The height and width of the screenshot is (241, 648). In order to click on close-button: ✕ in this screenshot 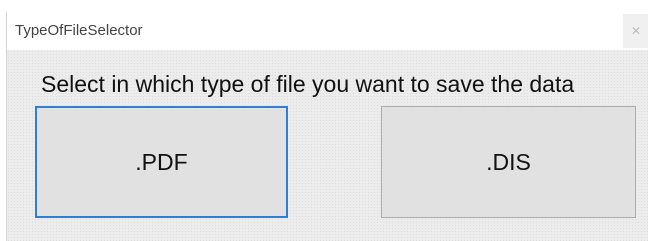, I will do `click(635, 31)`.